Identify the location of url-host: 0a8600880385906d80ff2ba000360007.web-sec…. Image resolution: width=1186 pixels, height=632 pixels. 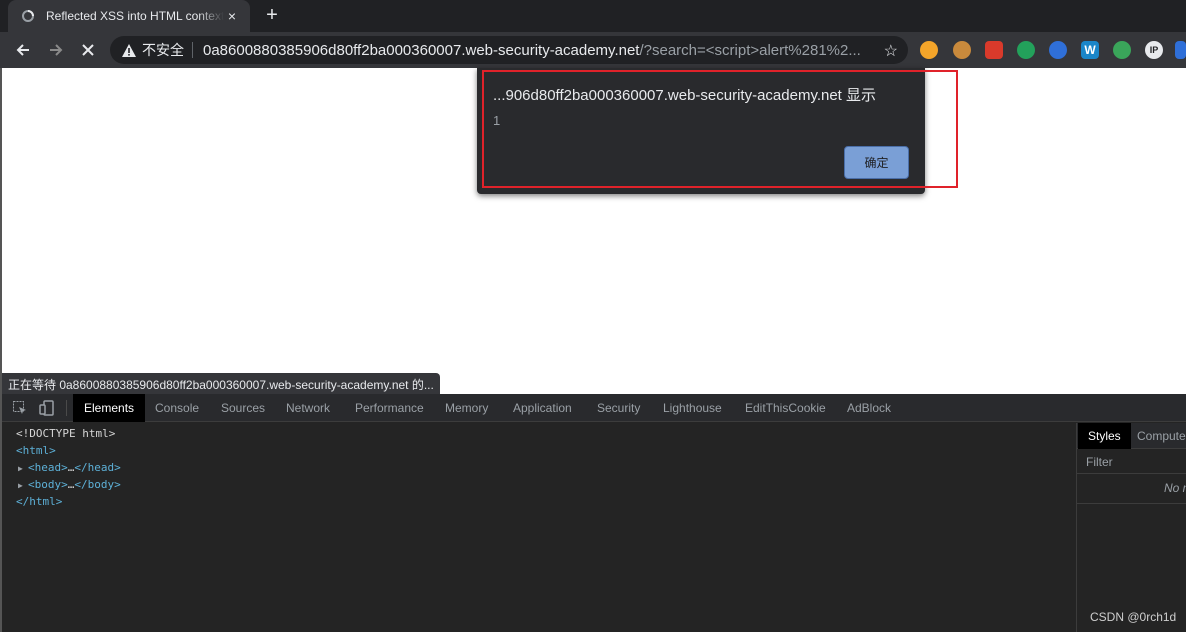
(421, 50).